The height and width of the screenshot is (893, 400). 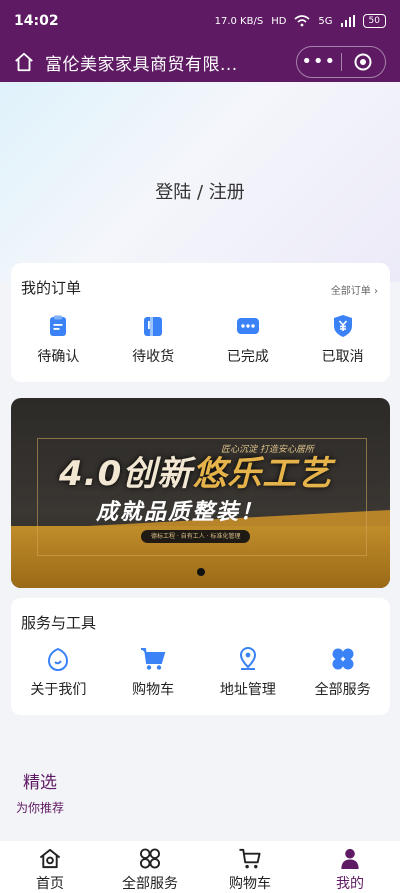 I want to click on status-time: 14:02, so click(x=36, y=21).